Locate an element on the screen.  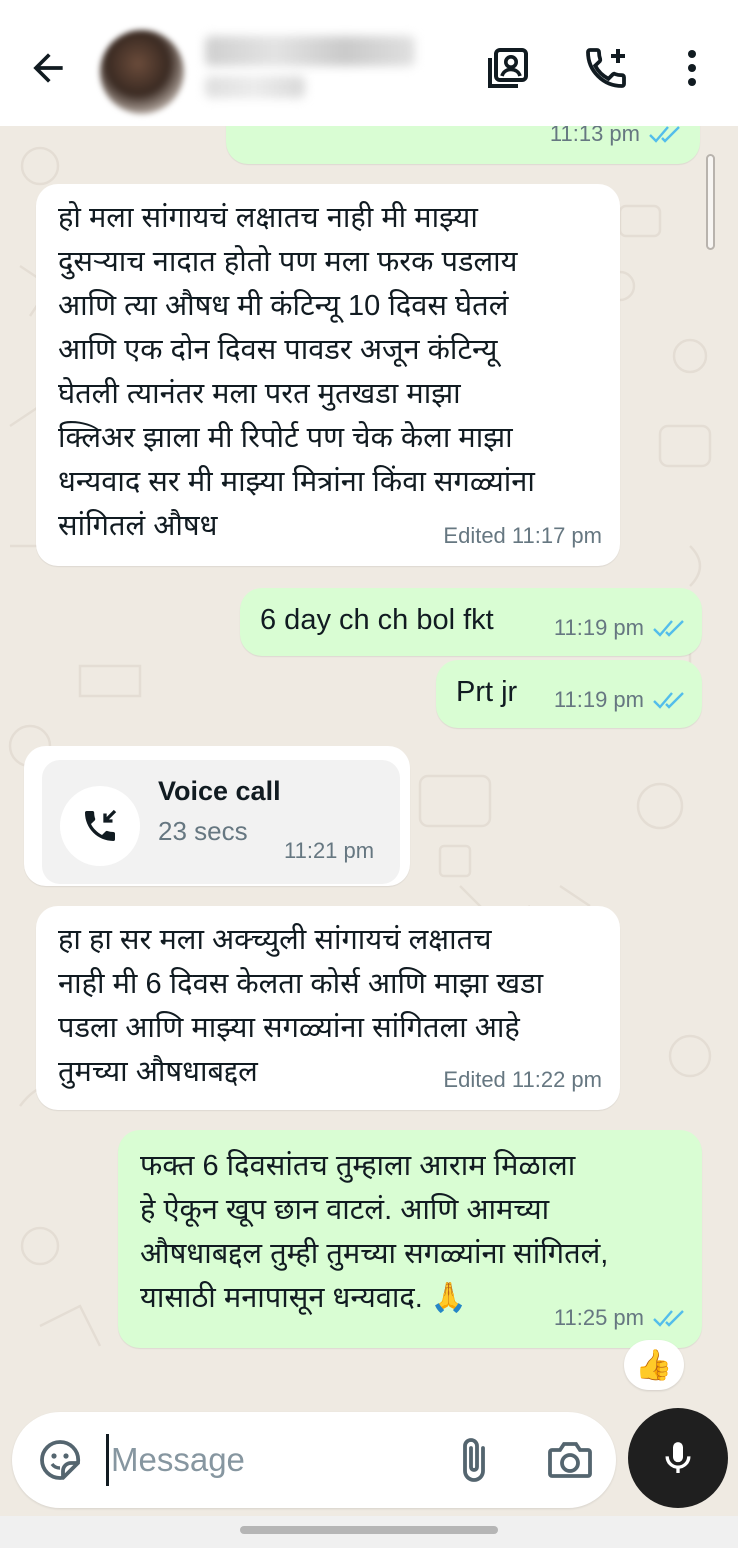
contact-status-blurred is located at coordinates (255, 87).